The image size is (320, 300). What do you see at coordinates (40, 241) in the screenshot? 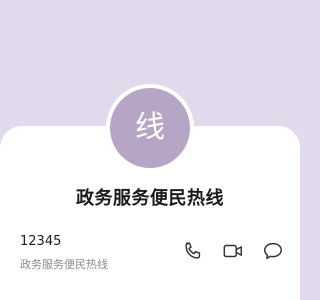
I see `phone-number: 12345` at bounding box center [40, 241].